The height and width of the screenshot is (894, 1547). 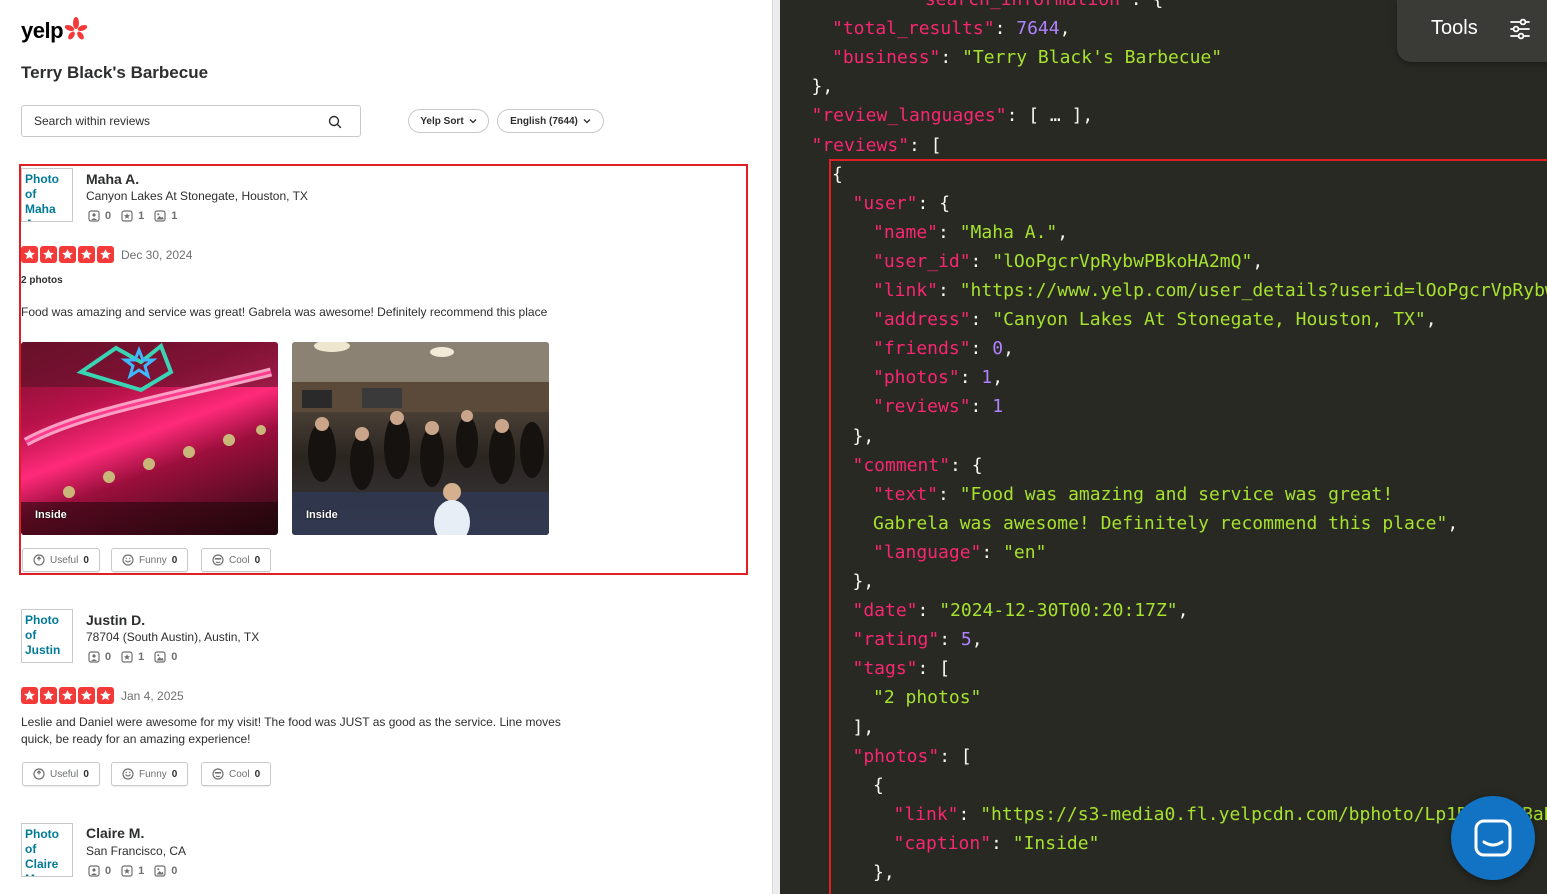 I want to click on tools-button: Tools, so click(x=1472, y=31).